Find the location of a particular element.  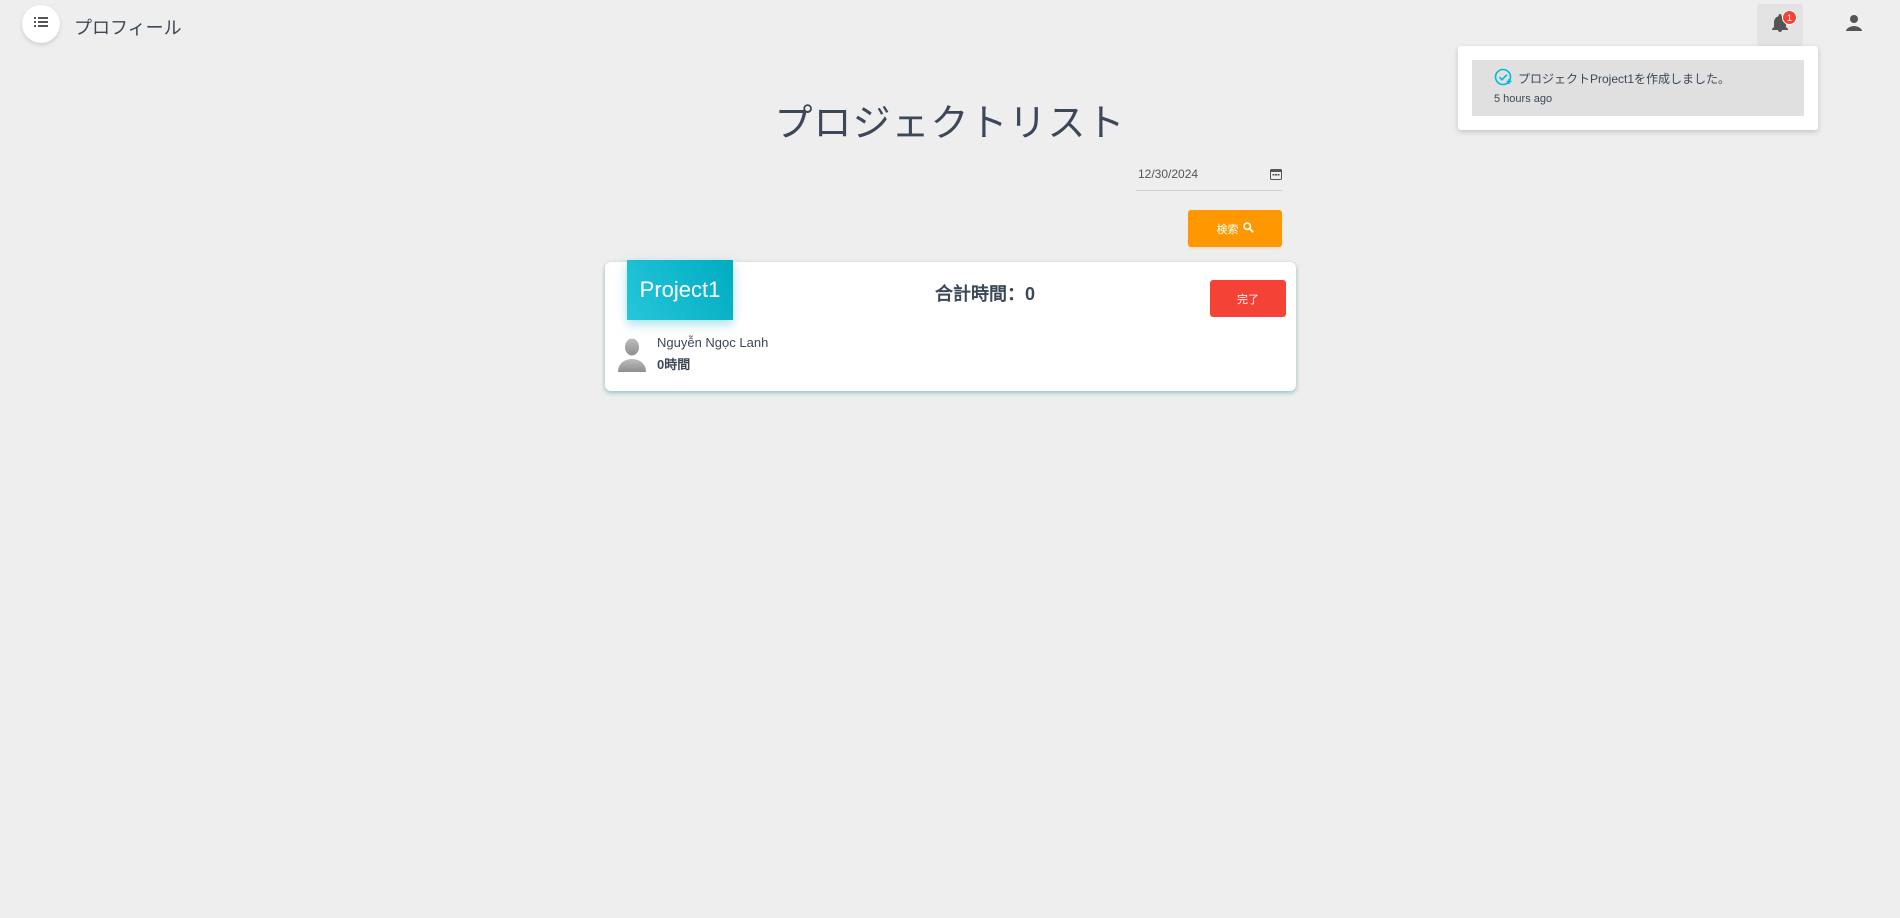

project-list-title: プロジェクトリスト is located at coordinates (950, 124).